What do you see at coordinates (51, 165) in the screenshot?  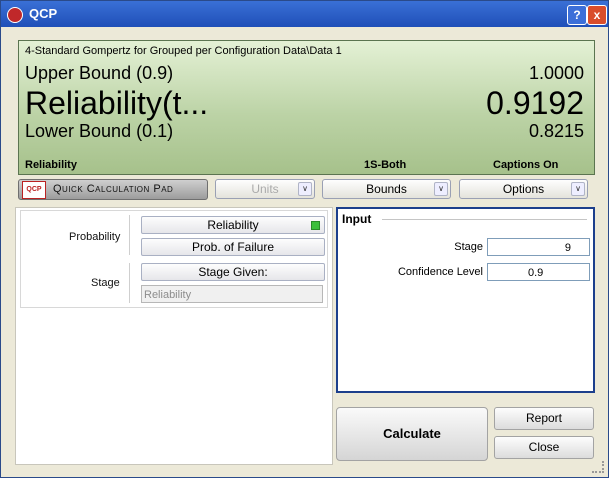 I see `status-metric: Reliability` at bounding box center [51, 165].